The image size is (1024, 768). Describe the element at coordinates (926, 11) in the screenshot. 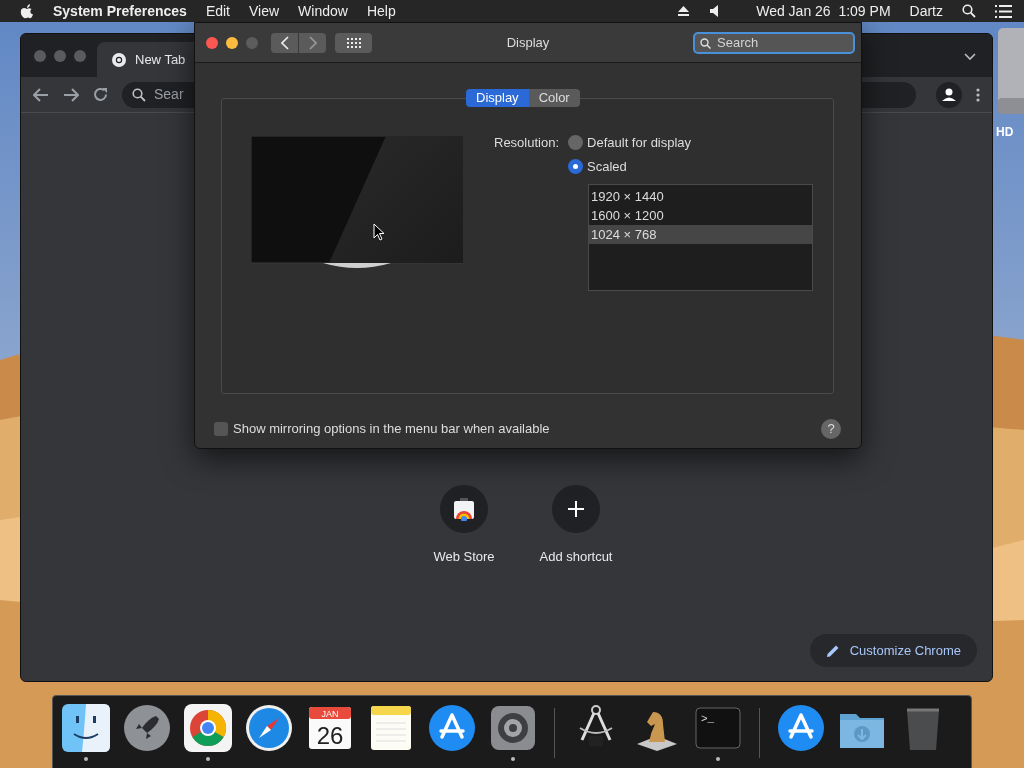

I see `user-name: Dartz` at that location.